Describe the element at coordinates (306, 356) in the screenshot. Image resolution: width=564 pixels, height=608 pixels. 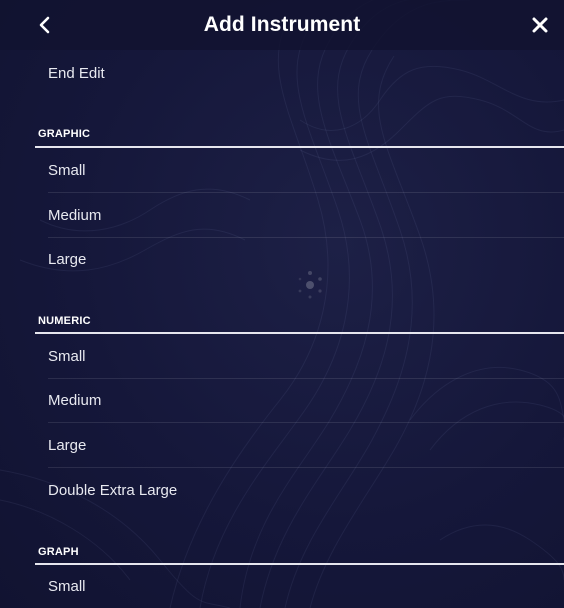
I see `numeric-small-item: Small` at that location.